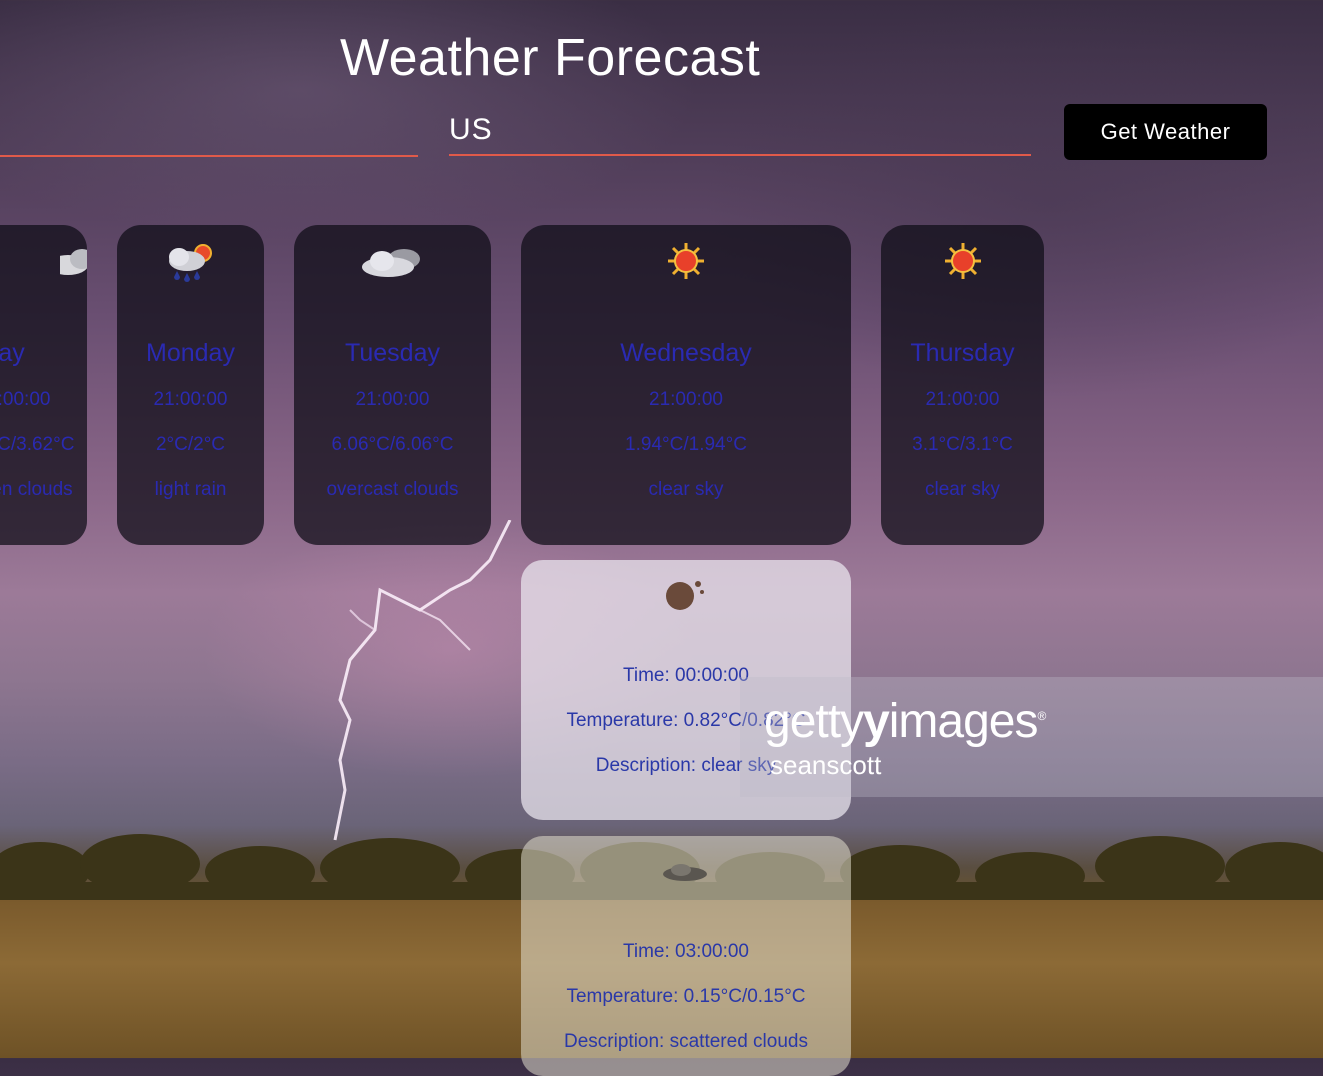 The height and width of the screenshot is (1076, 1323). What do you see at coordinates (686, 1041) in the screenshot?
I see `hourly-desc: Description: scattered clouds` at bounding box center [686, 1041].